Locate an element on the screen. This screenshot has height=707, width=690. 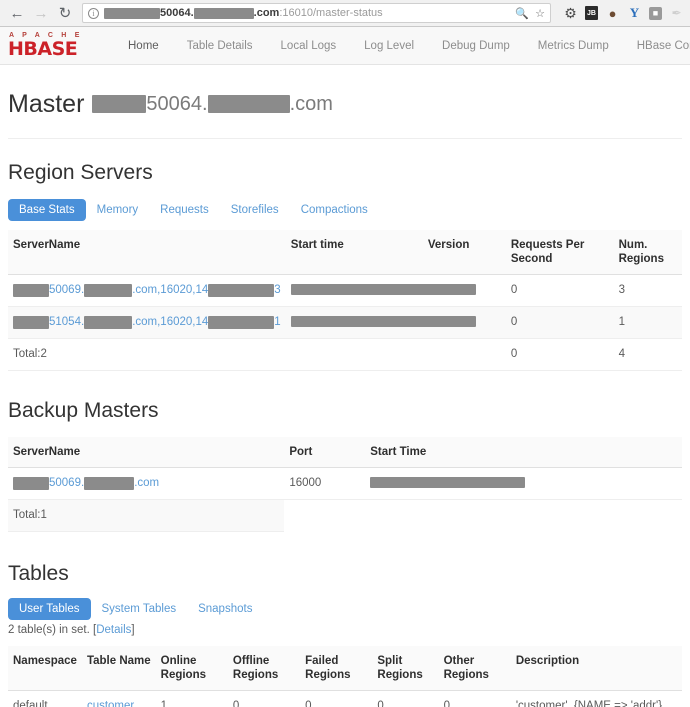
address-bar: i 50064. .com:16010/master-status 🔍 ☆ is located at coordinates (316, 13).